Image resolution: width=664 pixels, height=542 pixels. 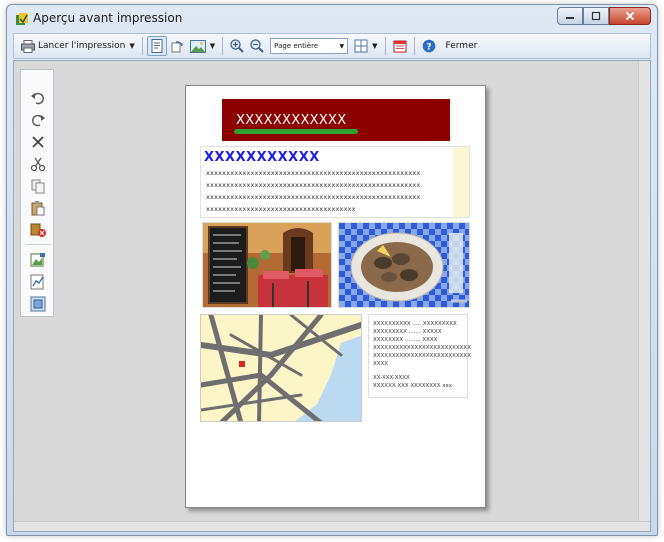 What do you see at coordinates (262, 157) in the screenshot?
I see `page-heading: XXXXXXXXXXX` at bounding box center [262, 157].